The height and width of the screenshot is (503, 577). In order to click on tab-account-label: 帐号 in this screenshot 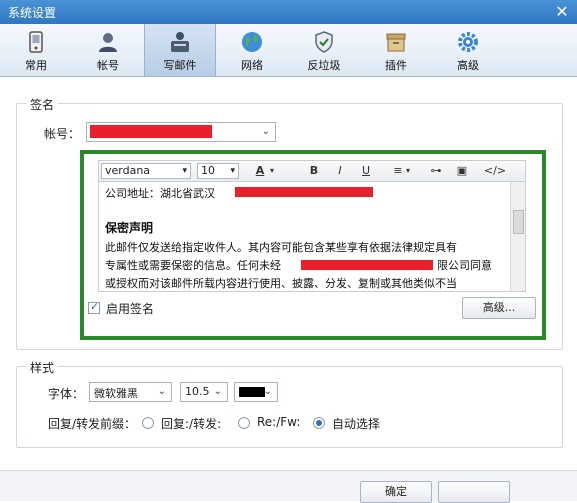, I will do `click(108, 65)`.